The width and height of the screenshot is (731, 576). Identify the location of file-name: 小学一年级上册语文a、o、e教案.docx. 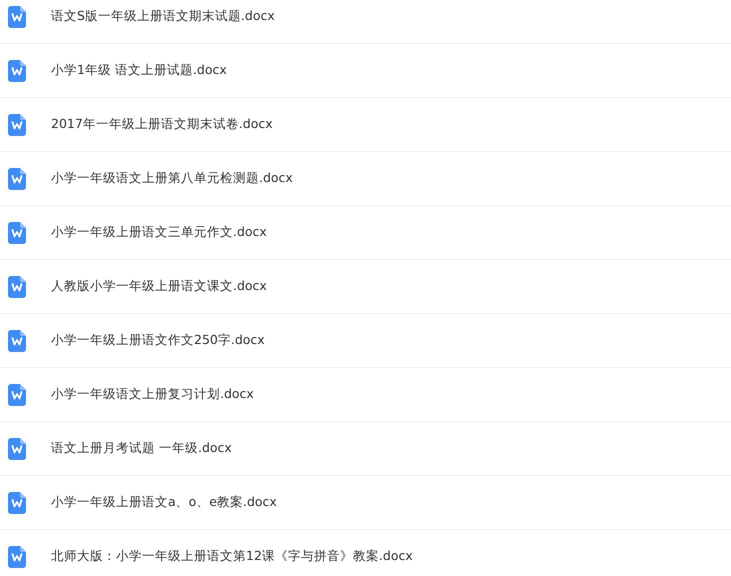
(164, 502).